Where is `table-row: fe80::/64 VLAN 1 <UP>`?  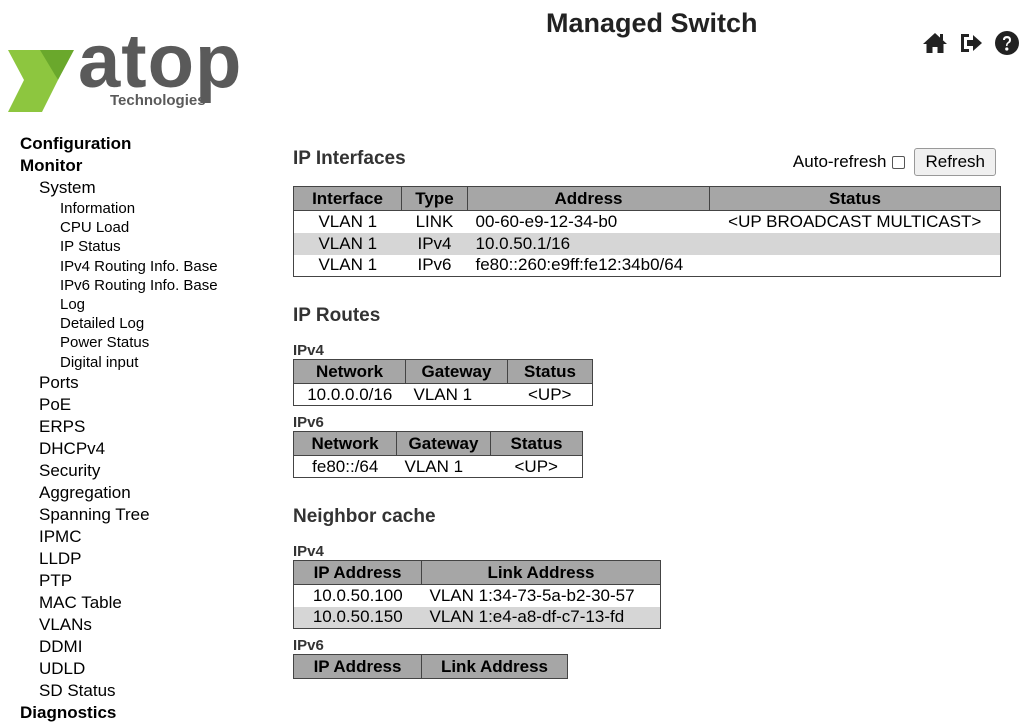
table-row: fe80::/64 VLAN 1 <UP> is located at coordinates (438, 467).